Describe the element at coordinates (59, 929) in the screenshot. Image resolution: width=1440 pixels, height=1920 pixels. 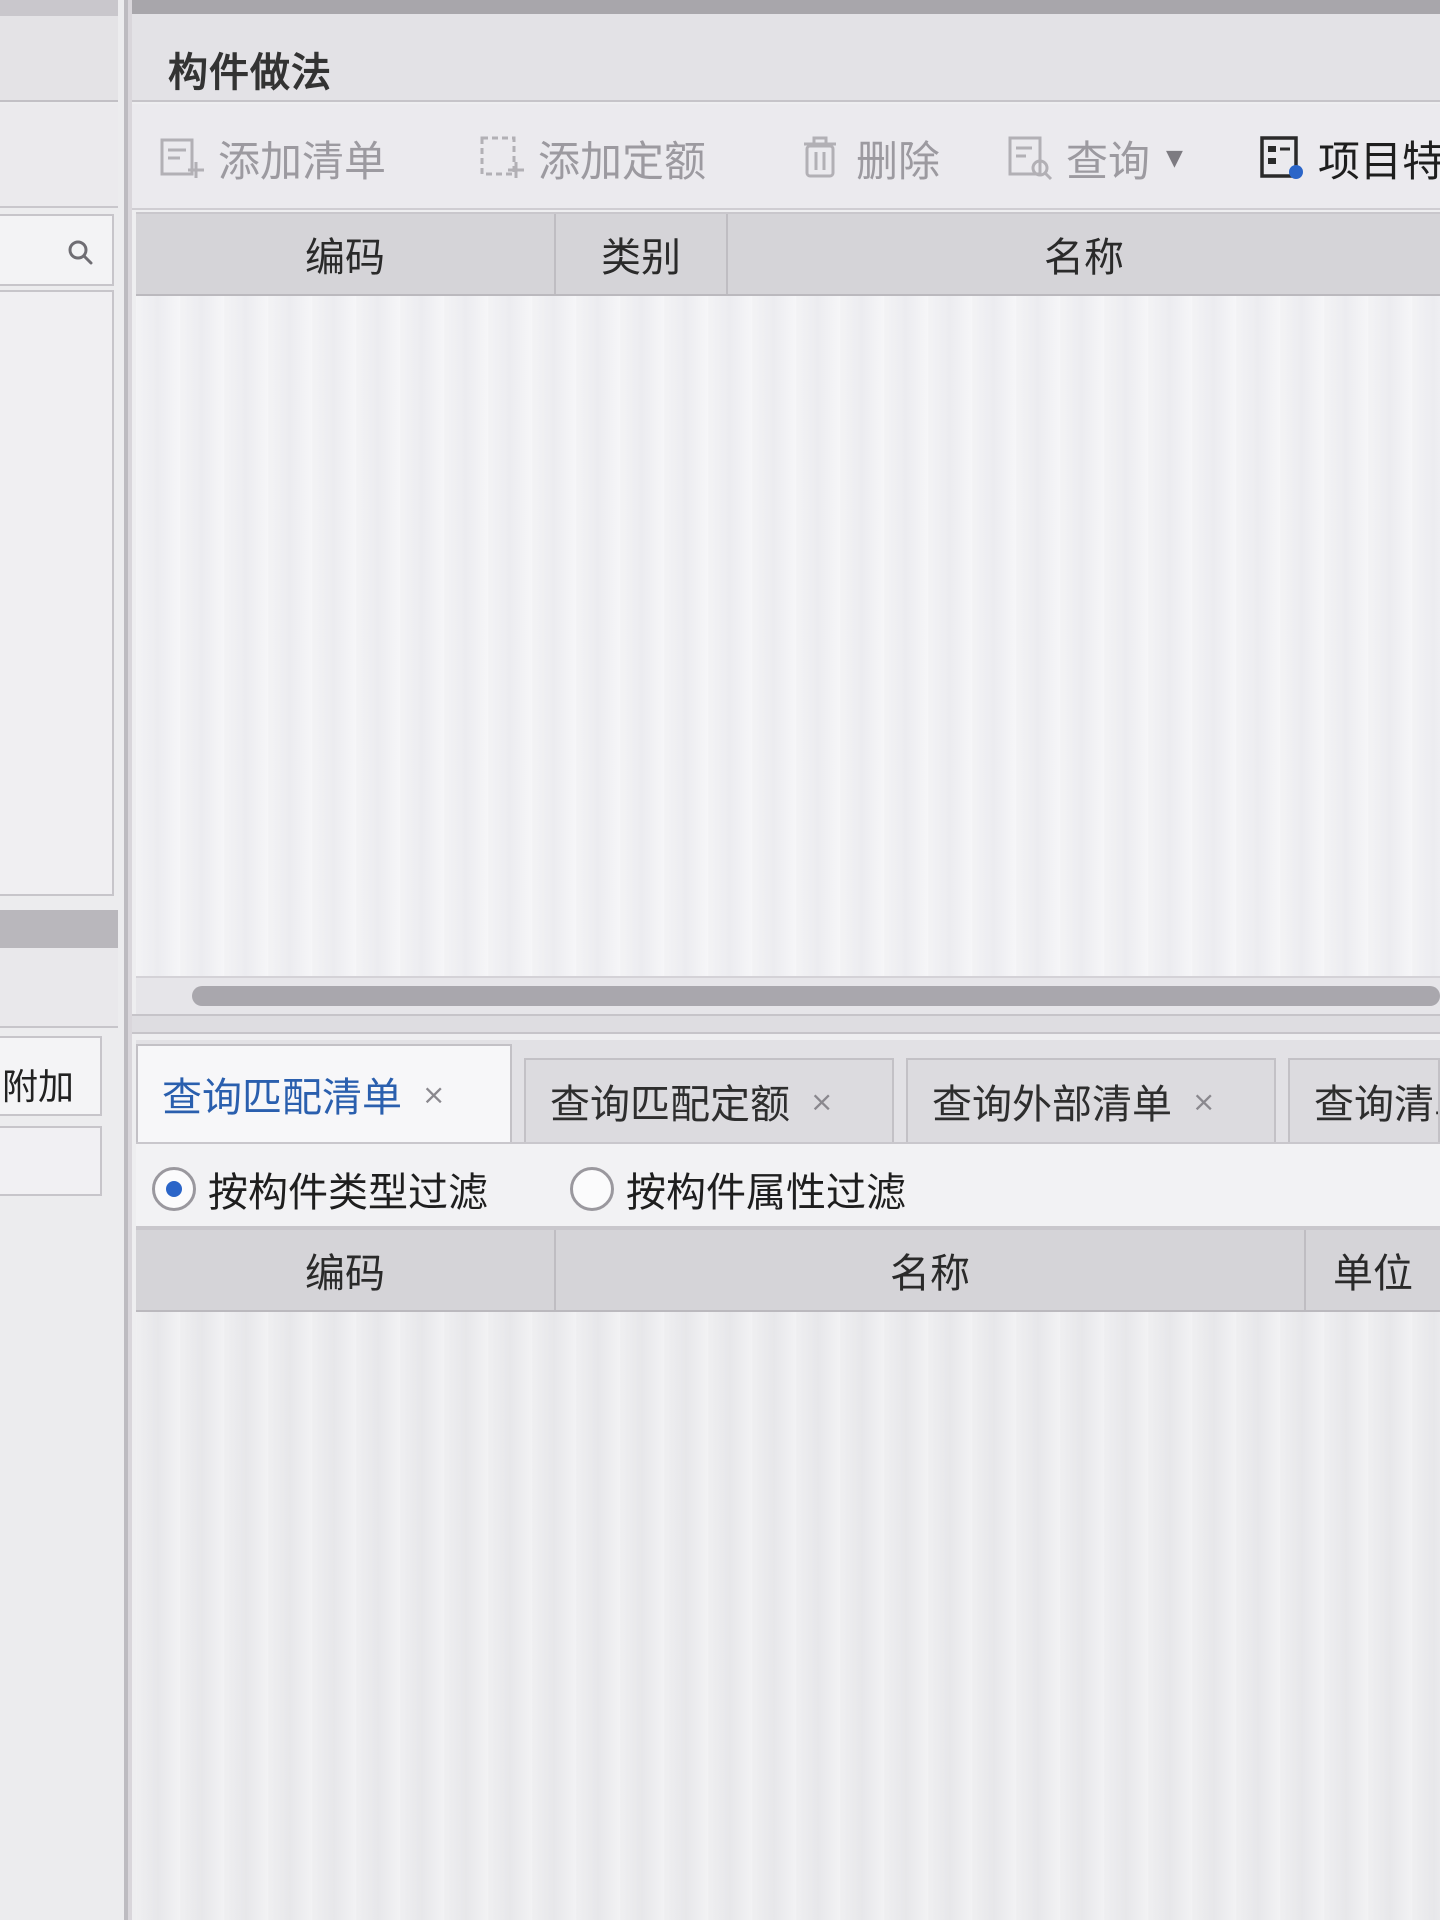
I see `left-panel-divider` at that location.